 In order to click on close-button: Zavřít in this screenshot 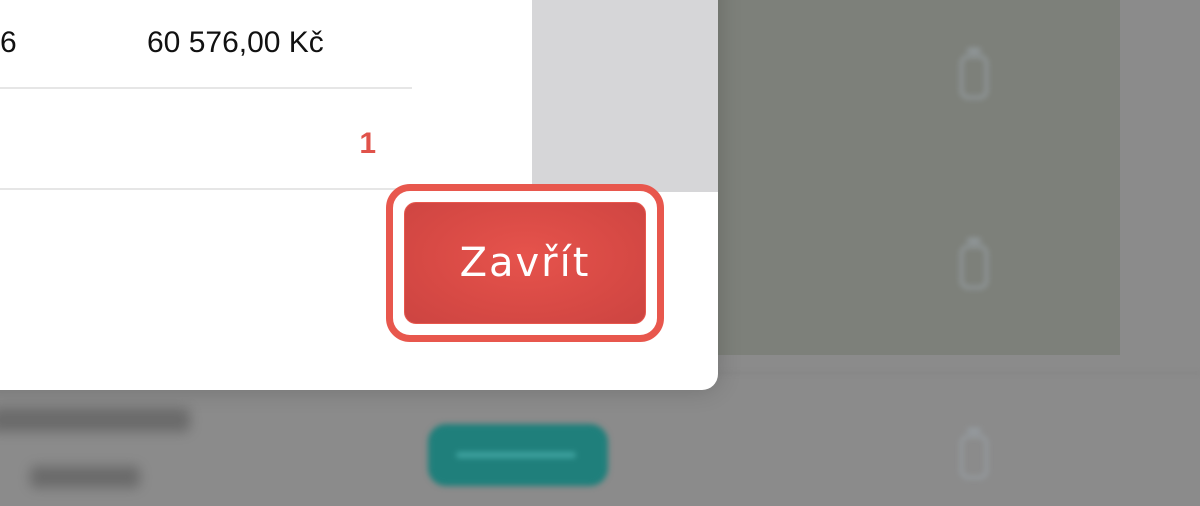, I will do `click(525, 263)`.